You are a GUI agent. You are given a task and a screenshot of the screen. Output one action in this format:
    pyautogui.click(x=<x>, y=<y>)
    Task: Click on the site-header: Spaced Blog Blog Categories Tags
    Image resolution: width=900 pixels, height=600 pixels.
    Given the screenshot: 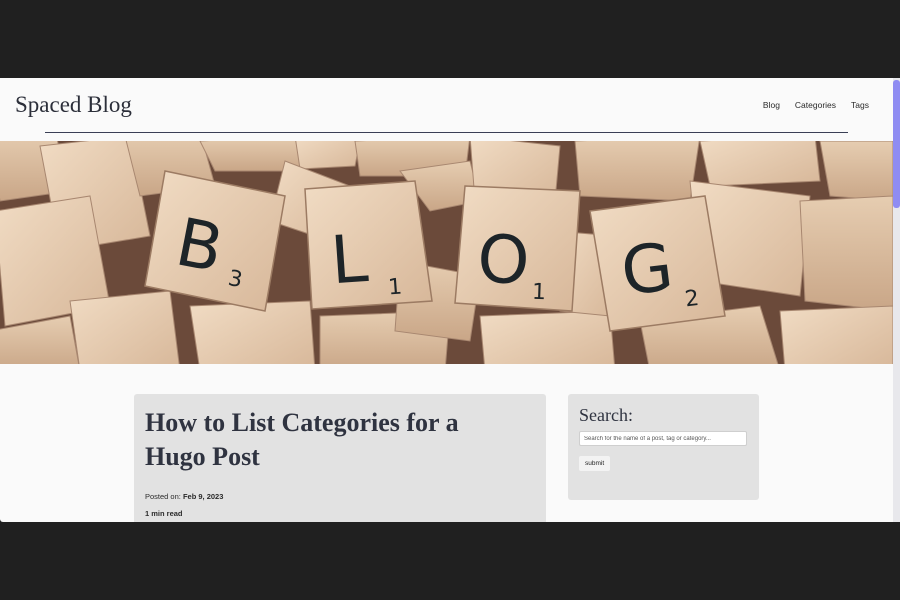 What is the action you would take?
    pyautogui.click(x=446, y=109)
    